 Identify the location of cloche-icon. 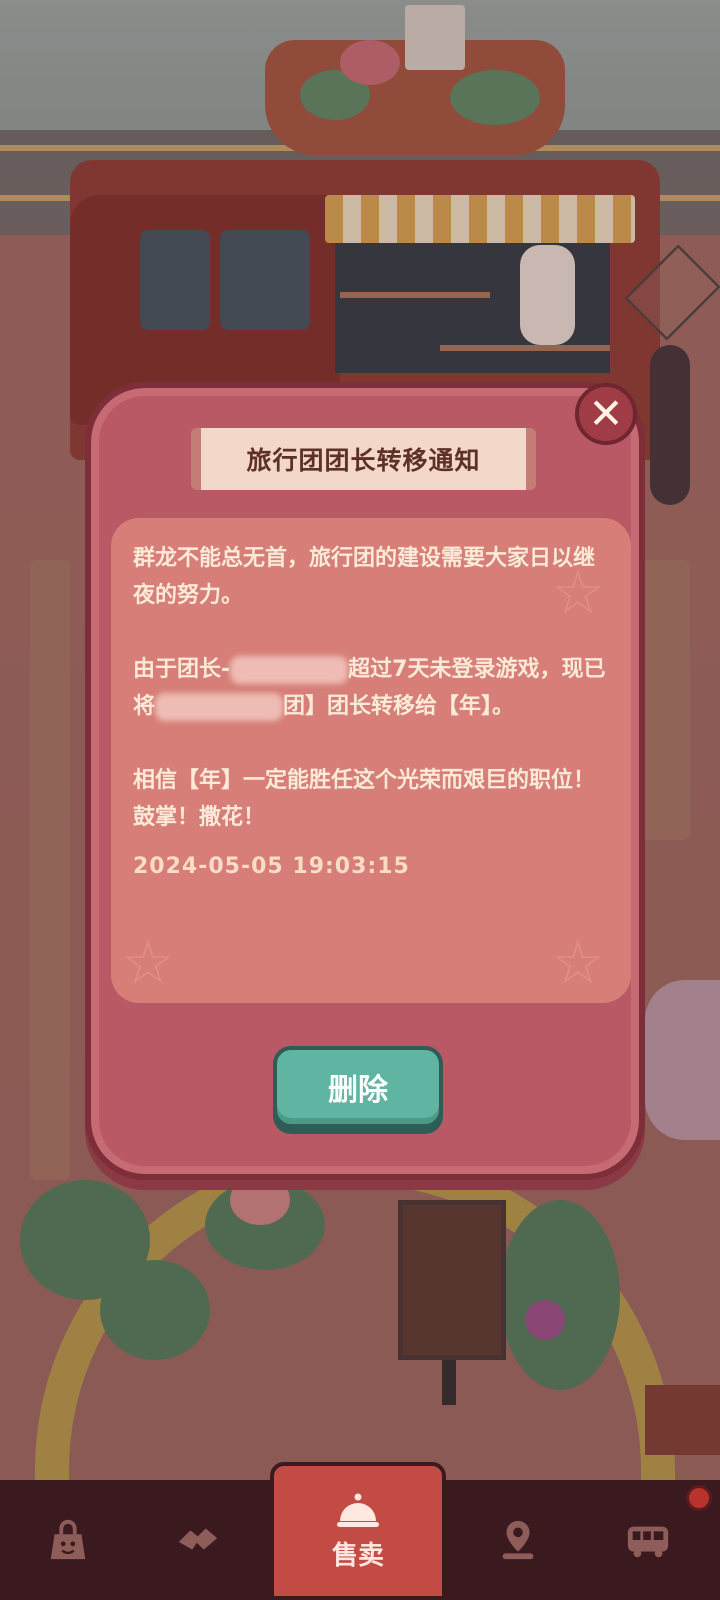
(358, 1510).